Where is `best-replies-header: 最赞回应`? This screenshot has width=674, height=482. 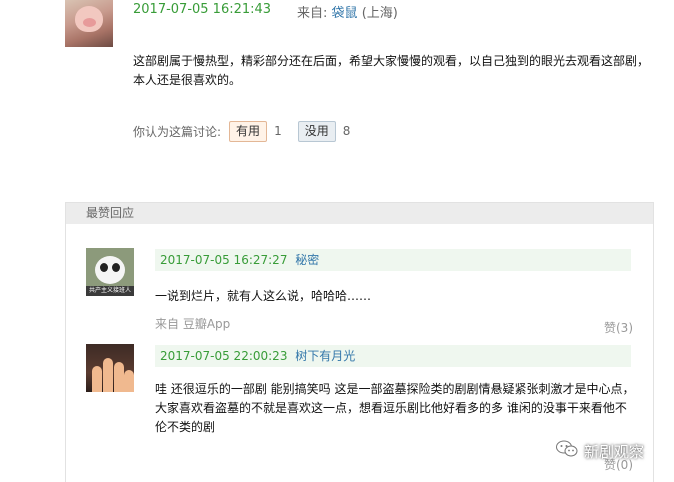 best-replies-header: 最赞回应 is located at coordinates (359, 213).